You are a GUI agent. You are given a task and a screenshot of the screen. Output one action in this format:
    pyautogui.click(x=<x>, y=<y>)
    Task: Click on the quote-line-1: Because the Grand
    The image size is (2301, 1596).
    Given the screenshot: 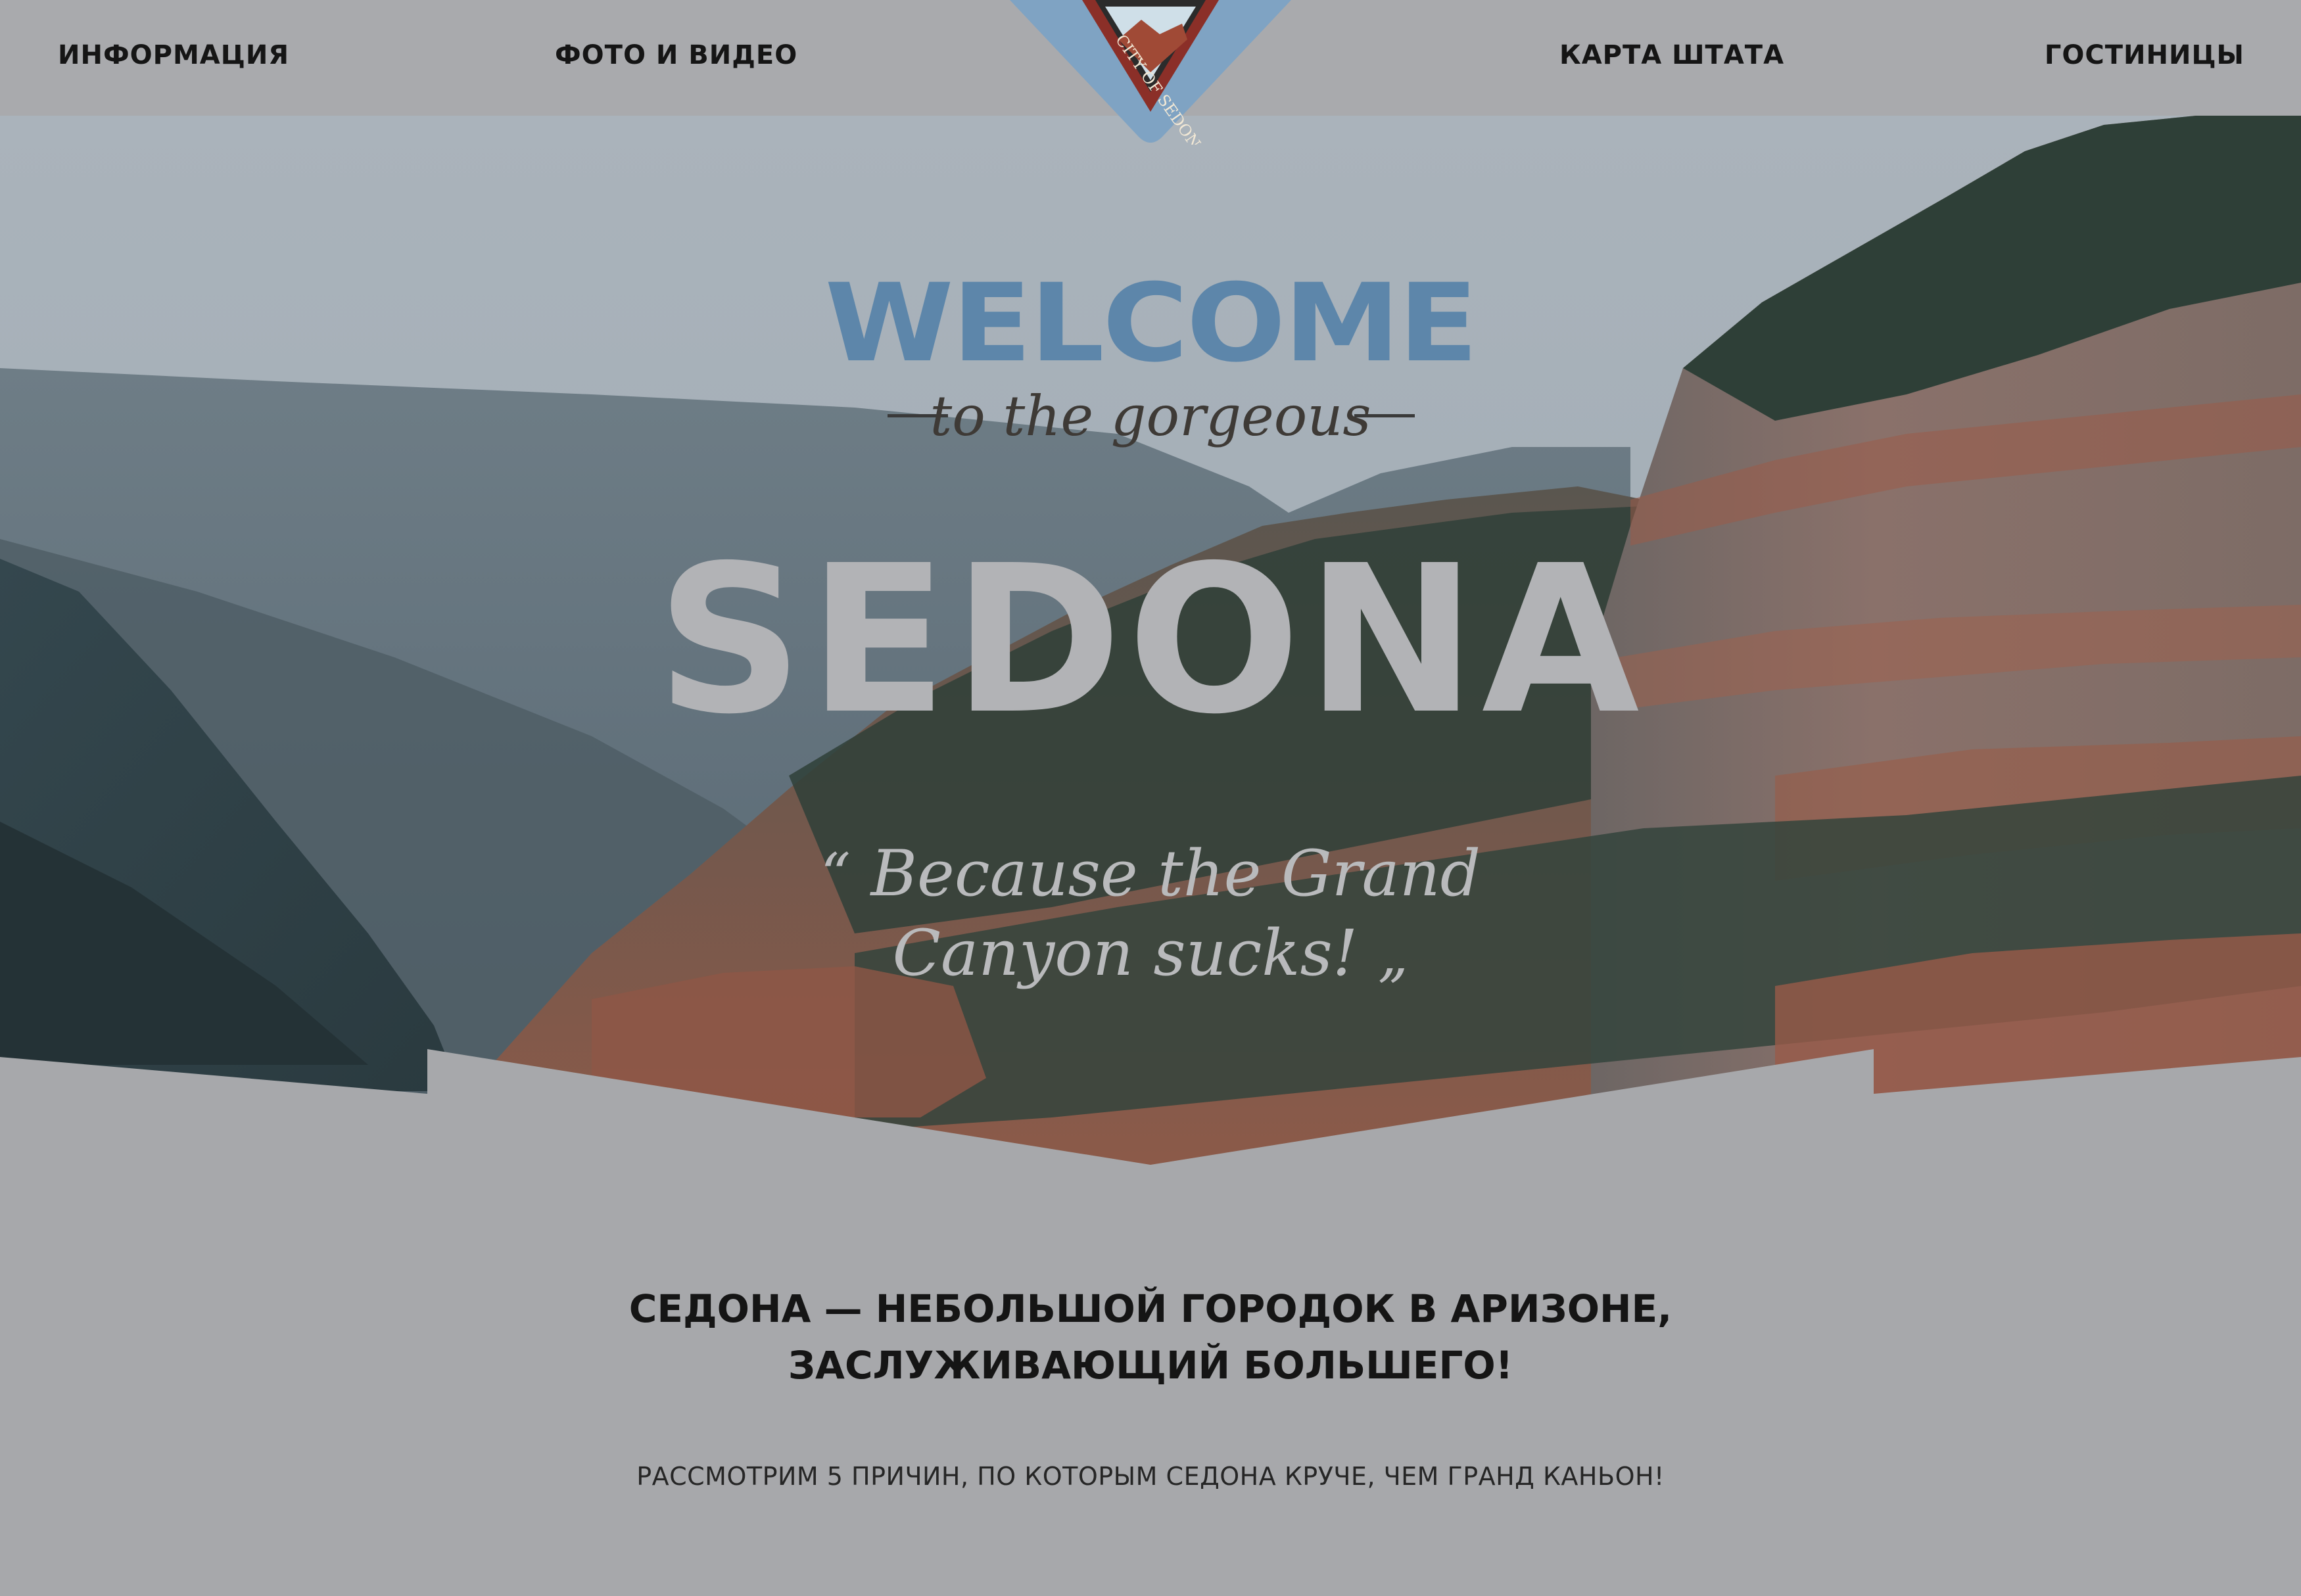 What is the action you would take?
    pyautogui.click(x=1175, y=873)
    